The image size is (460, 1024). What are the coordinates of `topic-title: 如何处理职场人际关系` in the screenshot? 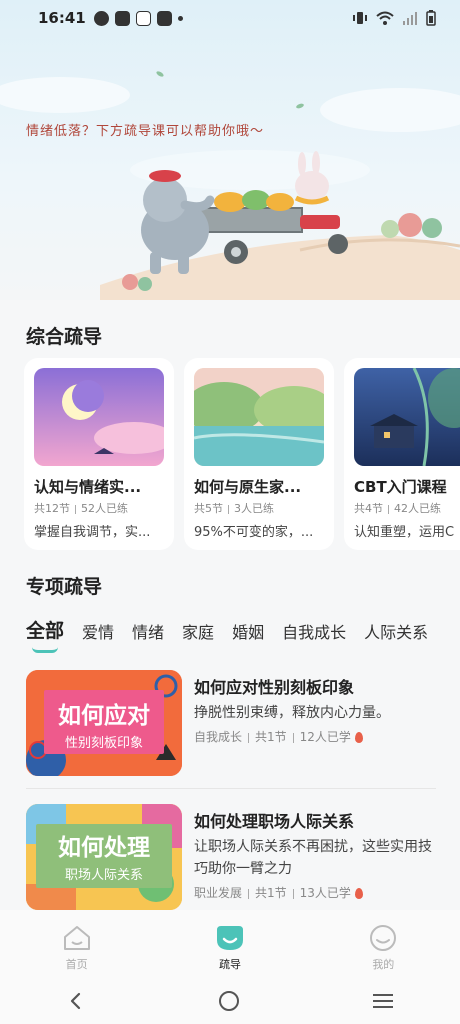 It's located at (274, 821).